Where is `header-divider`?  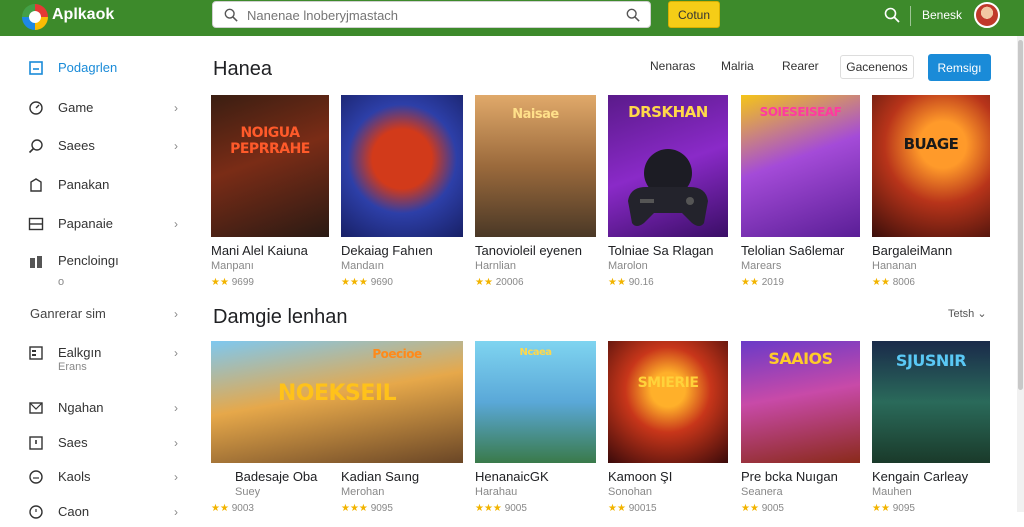
header-divider is located at coordinates (910, 16).